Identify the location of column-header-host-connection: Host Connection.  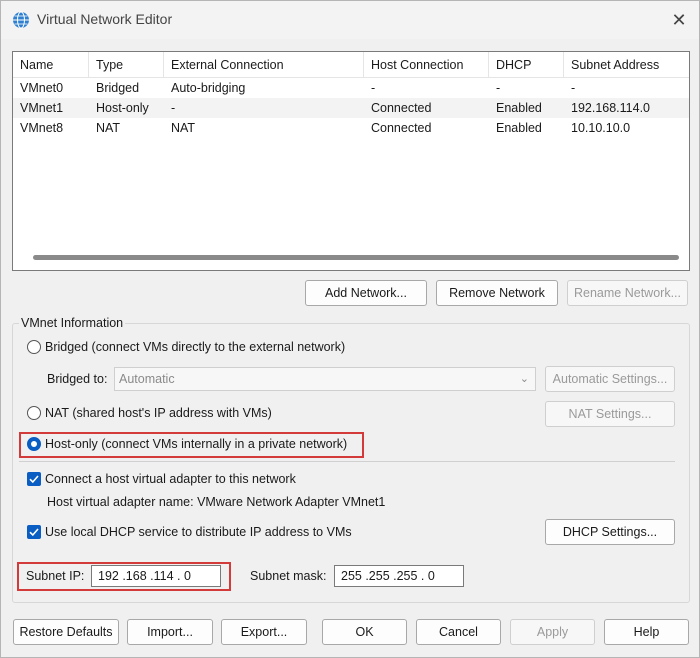
(426, 65).